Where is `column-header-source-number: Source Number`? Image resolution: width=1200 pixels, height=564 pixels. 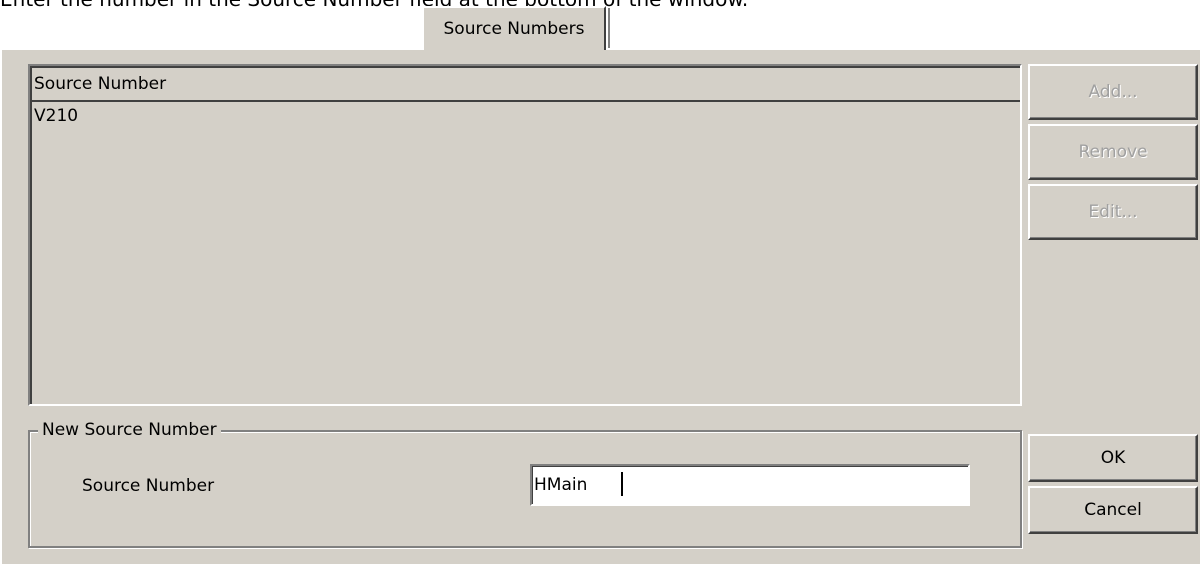
column-header-source-number: Source Number is located at coordinates (526, 85).